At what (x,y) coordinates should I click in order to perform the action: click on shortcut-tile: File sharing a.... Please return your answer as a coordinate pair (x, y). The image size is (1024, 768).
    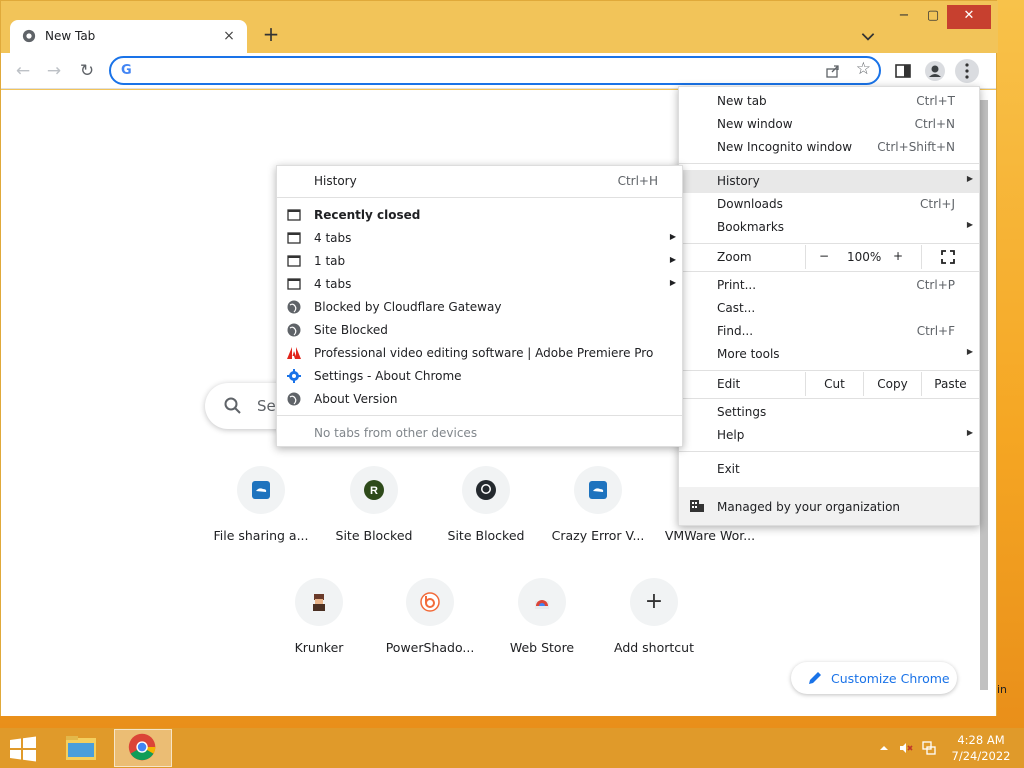
    Looking at the image, I should click on (261, 510).